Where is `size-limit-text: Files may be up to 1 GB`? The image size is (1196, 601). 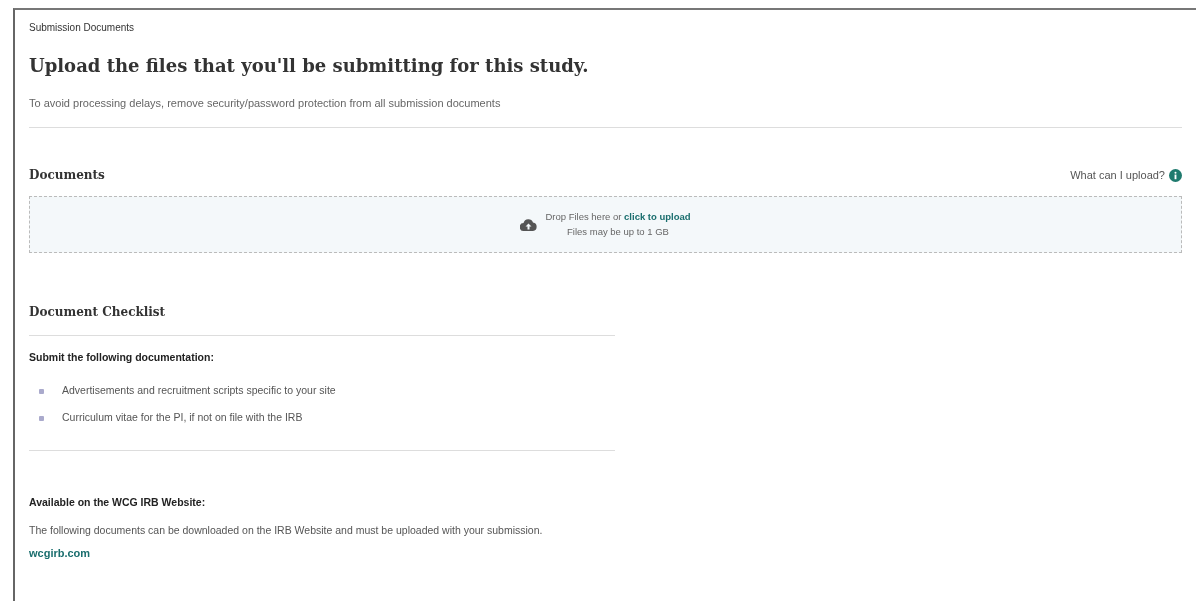
size-limit-text: Files may be up to 1 GB is located at coordinates (618, 231).